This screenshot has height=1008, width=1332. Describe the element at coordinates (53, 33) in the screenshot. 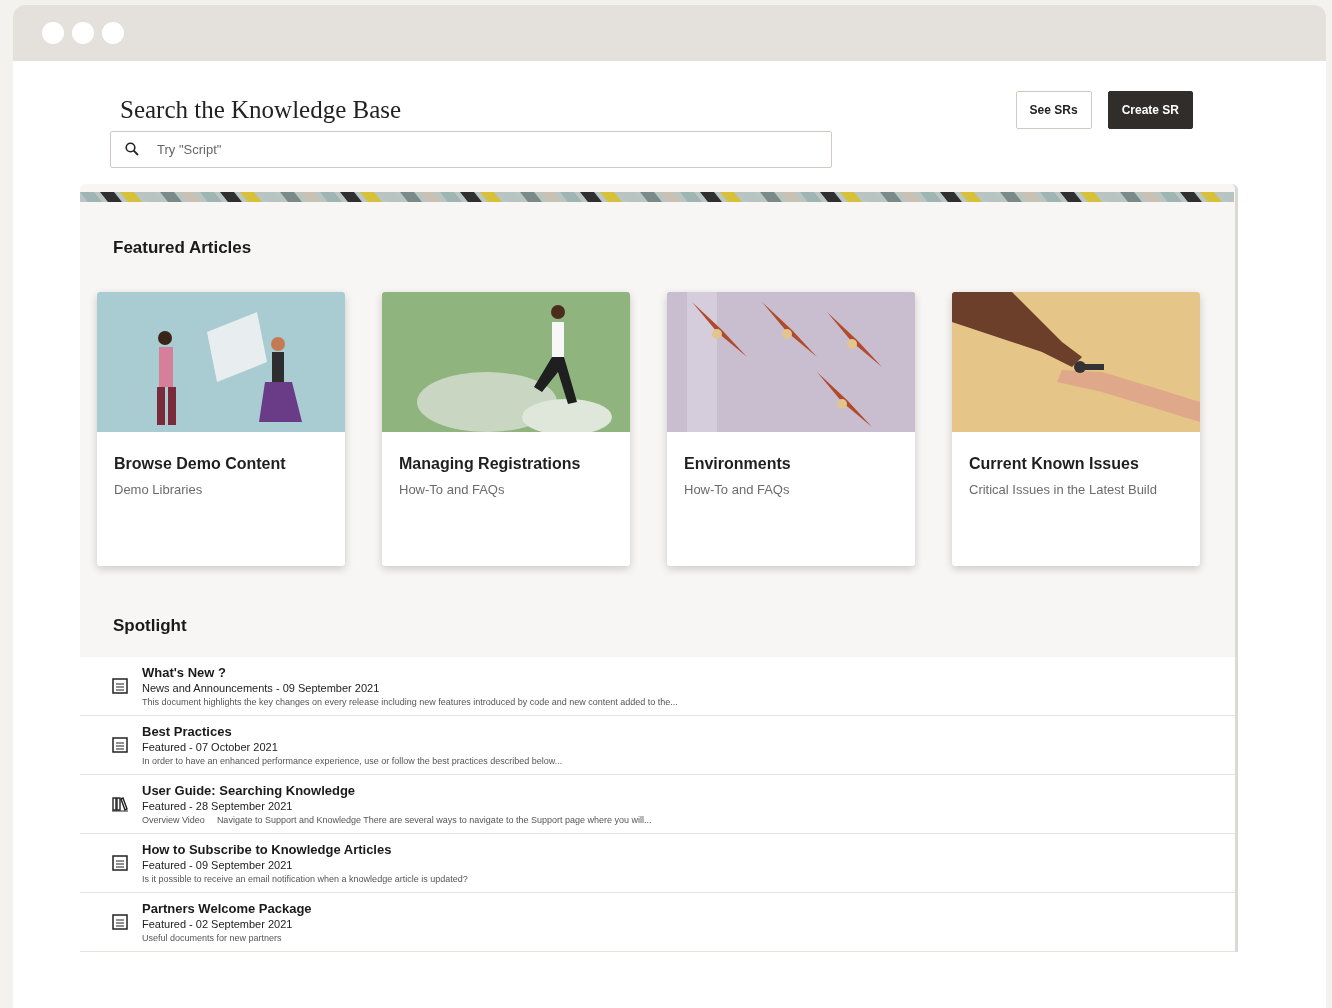

I see `close-button` at that location.